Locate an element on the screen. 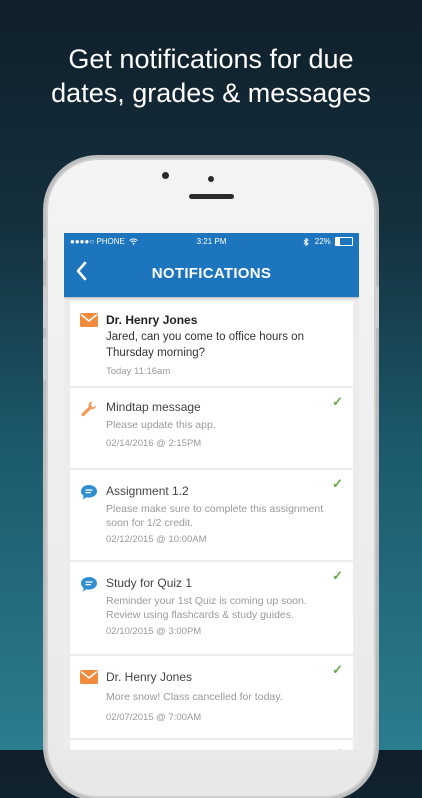 The height and width of the screenshot is (798, 422). status-bar: ●●●●○ PHONE 3:21 PM 22% is located at coordinates (211, 241).